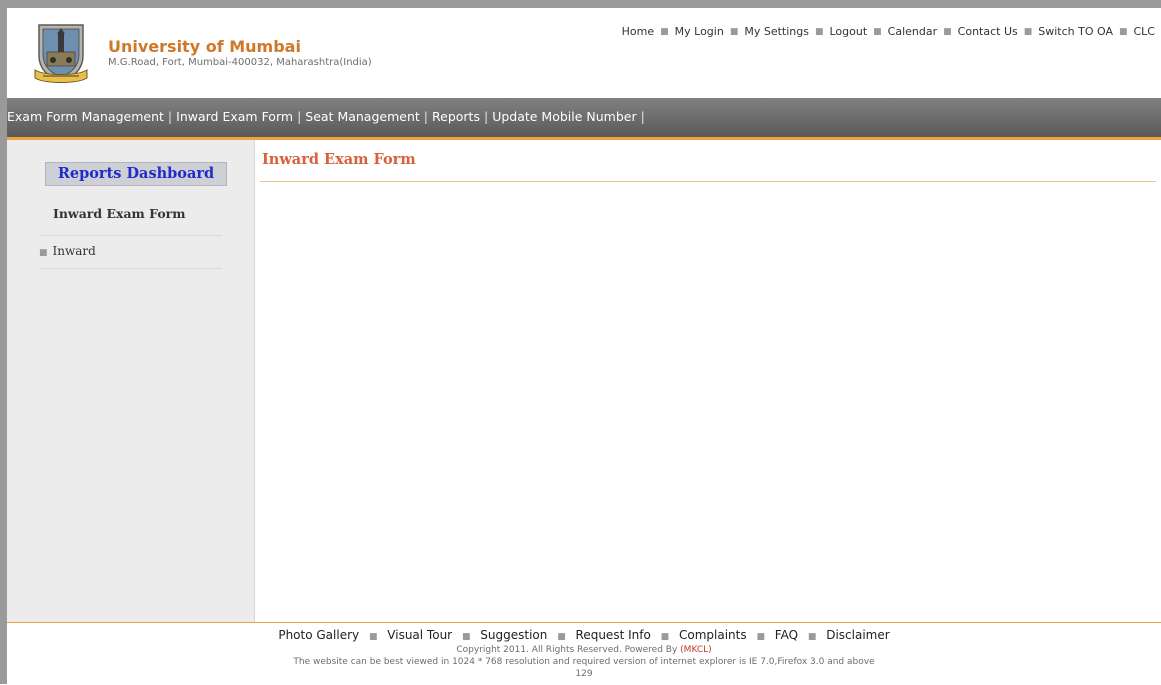 Image resolution: width=1161 pixels, height=685 pixels. Describe the element at coordinates (74, 251) in the screenshot. I see `sidebar-item-label: Inward` at that location.